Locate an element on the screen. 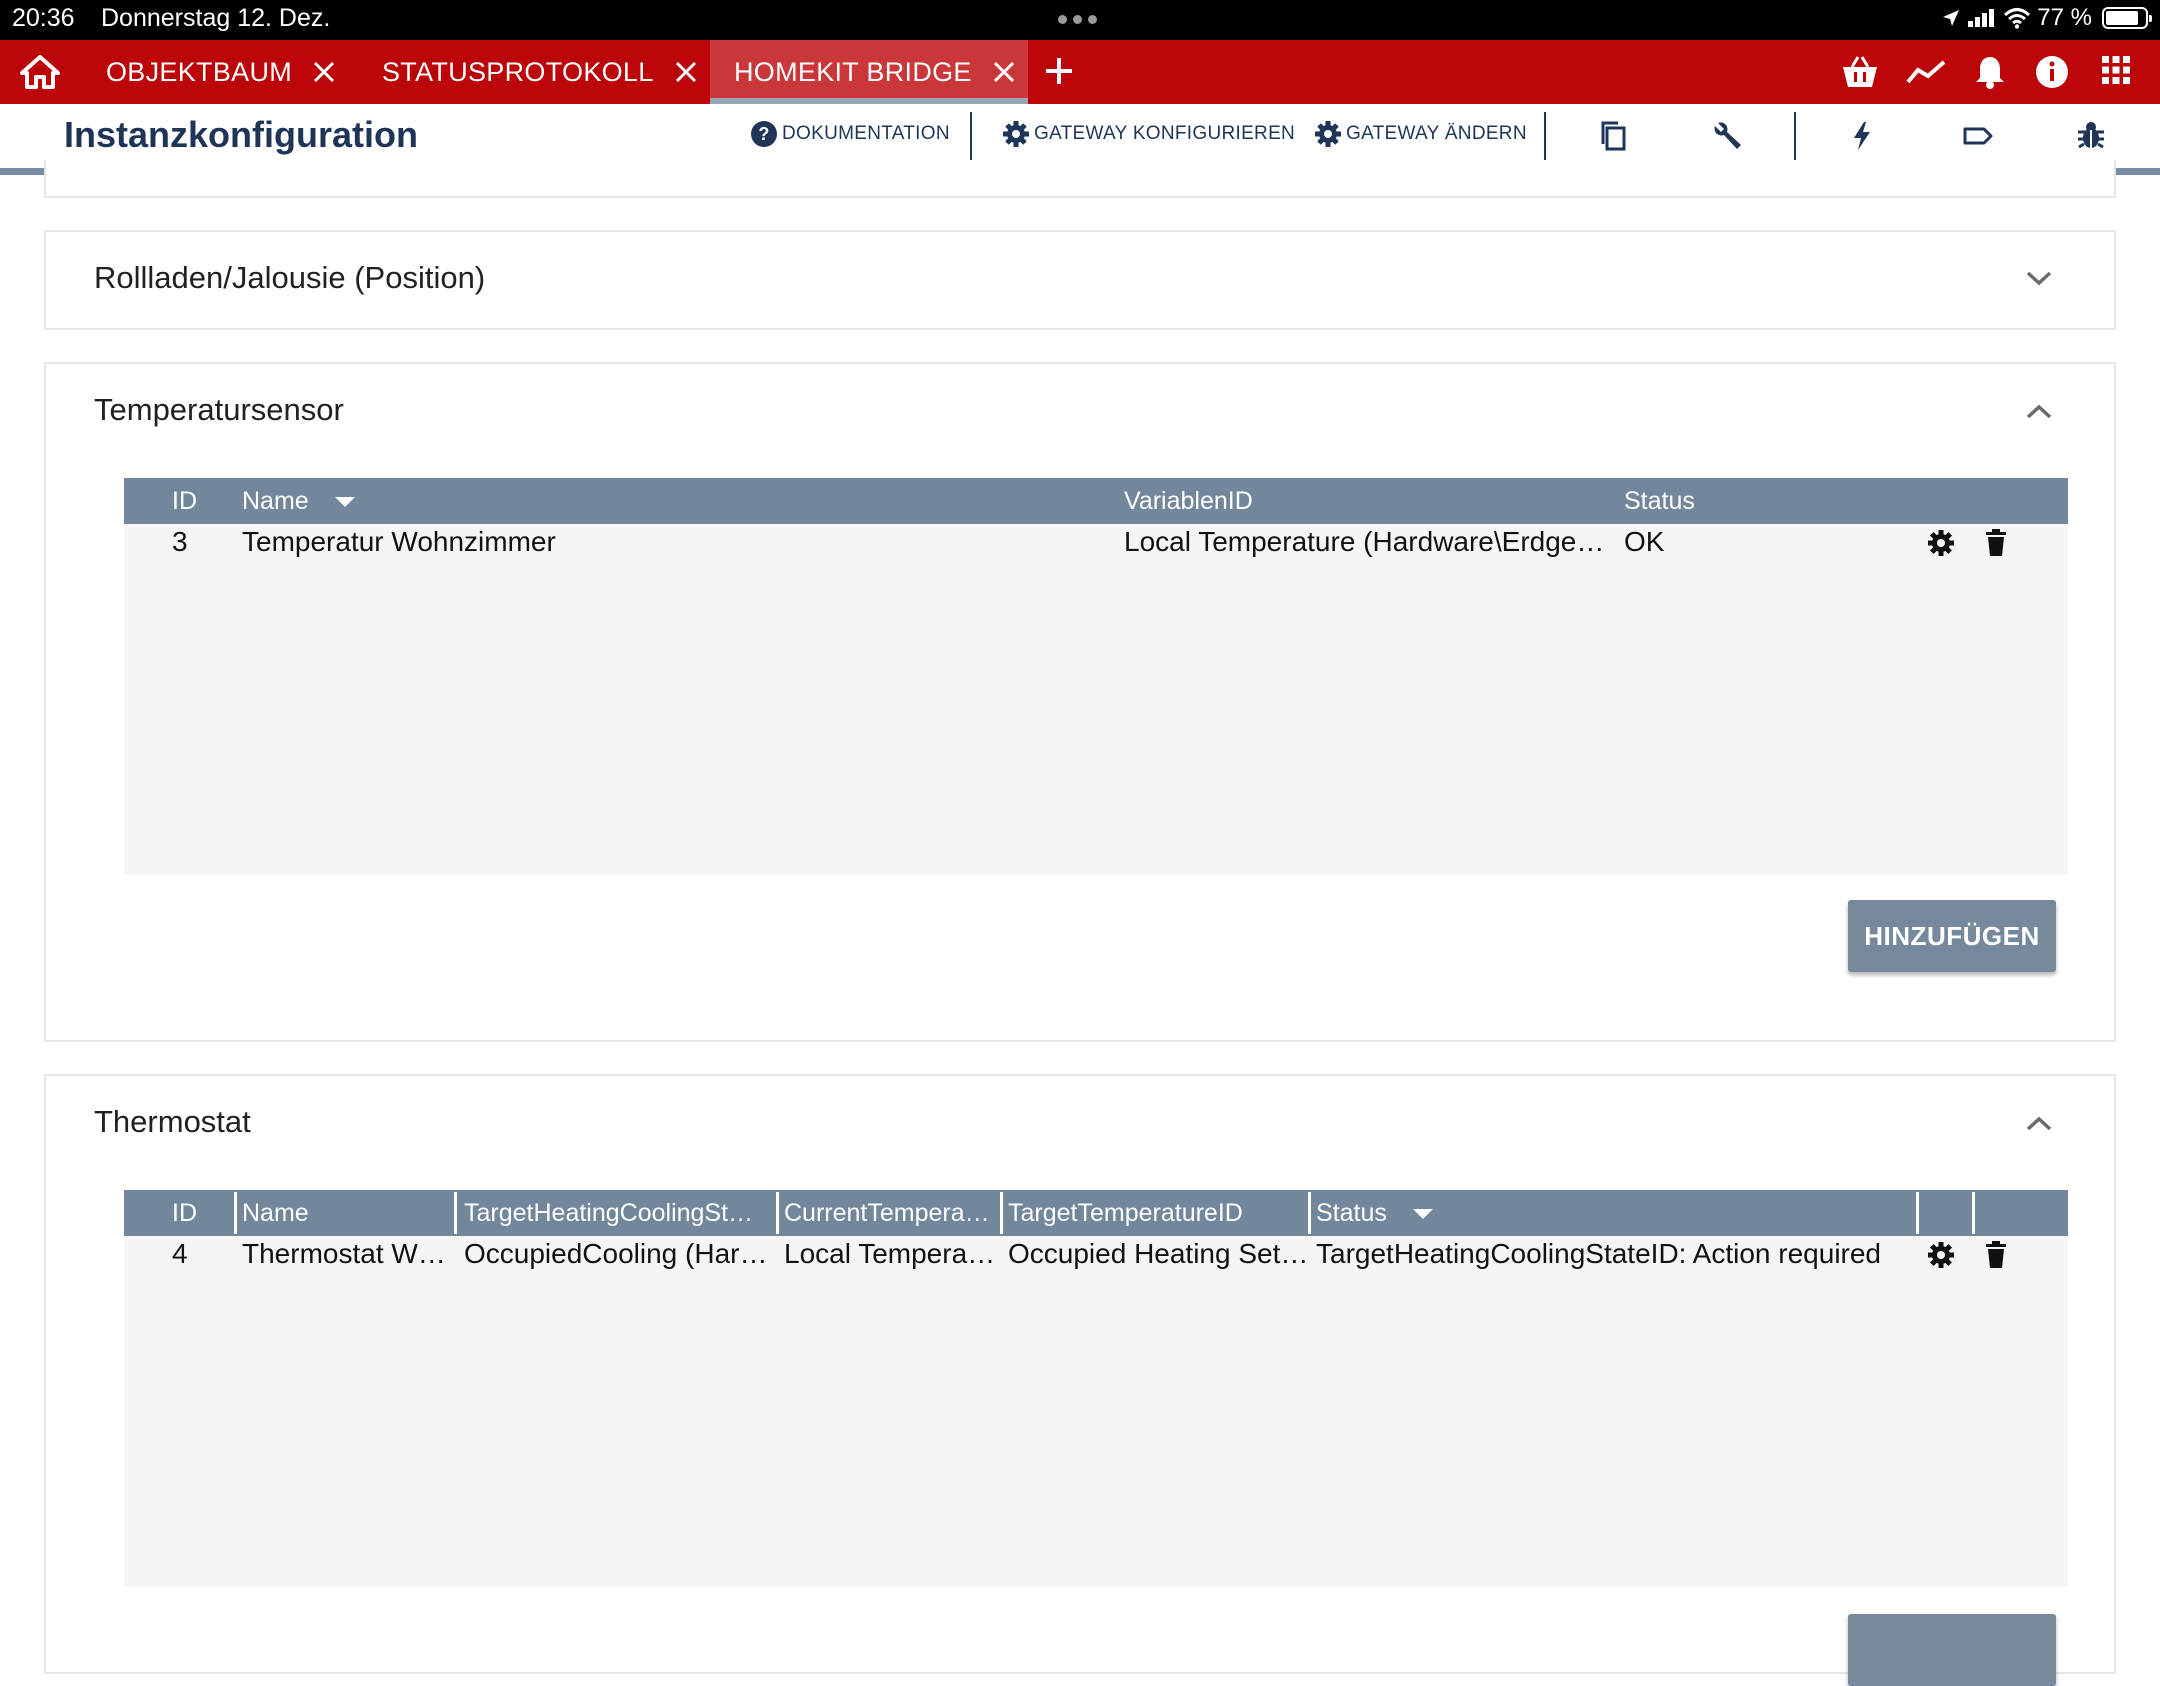 This screenshot has width=2160, height=1686. wifi-icon is located at coordinates (2017, 18).